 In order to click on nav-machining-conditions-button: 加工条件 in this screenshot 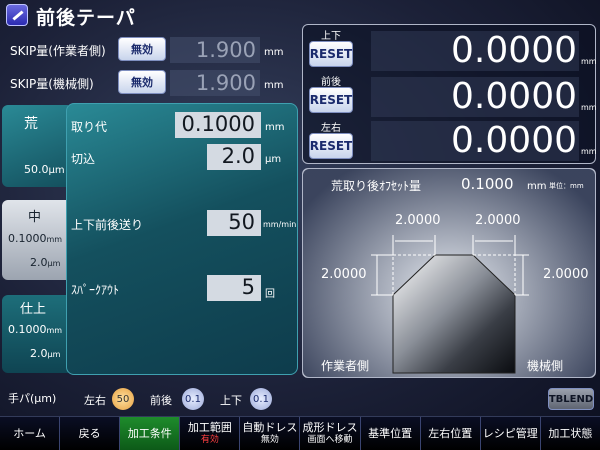, I will do `click(150, 433)`.